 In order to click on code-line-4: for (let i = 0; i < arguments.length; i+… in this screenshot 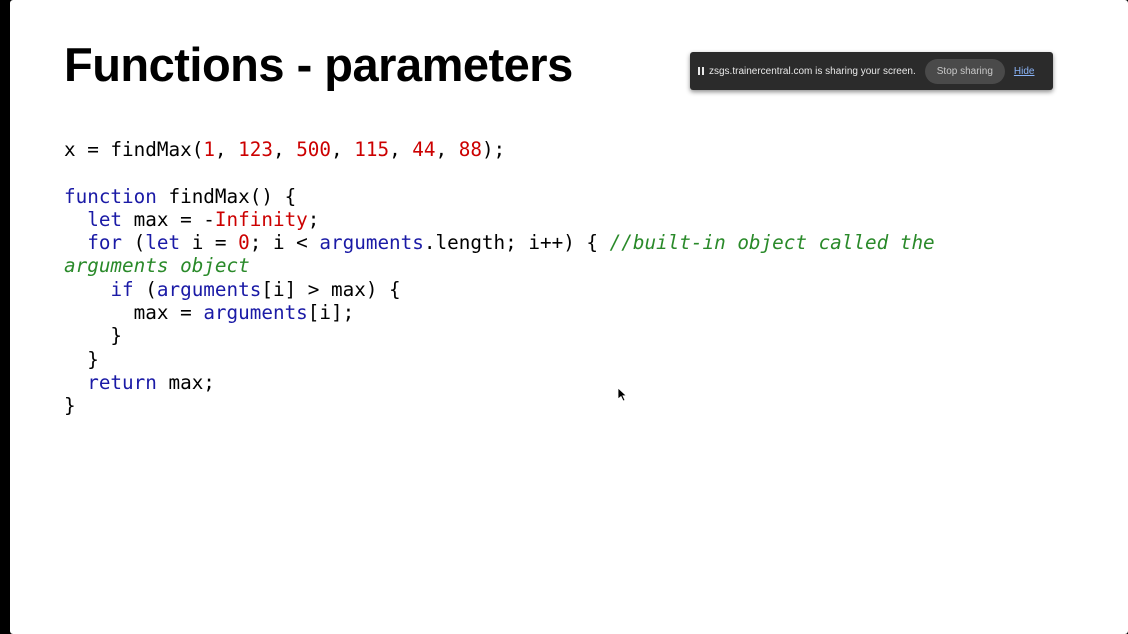, I will do `click(499, 243)`.